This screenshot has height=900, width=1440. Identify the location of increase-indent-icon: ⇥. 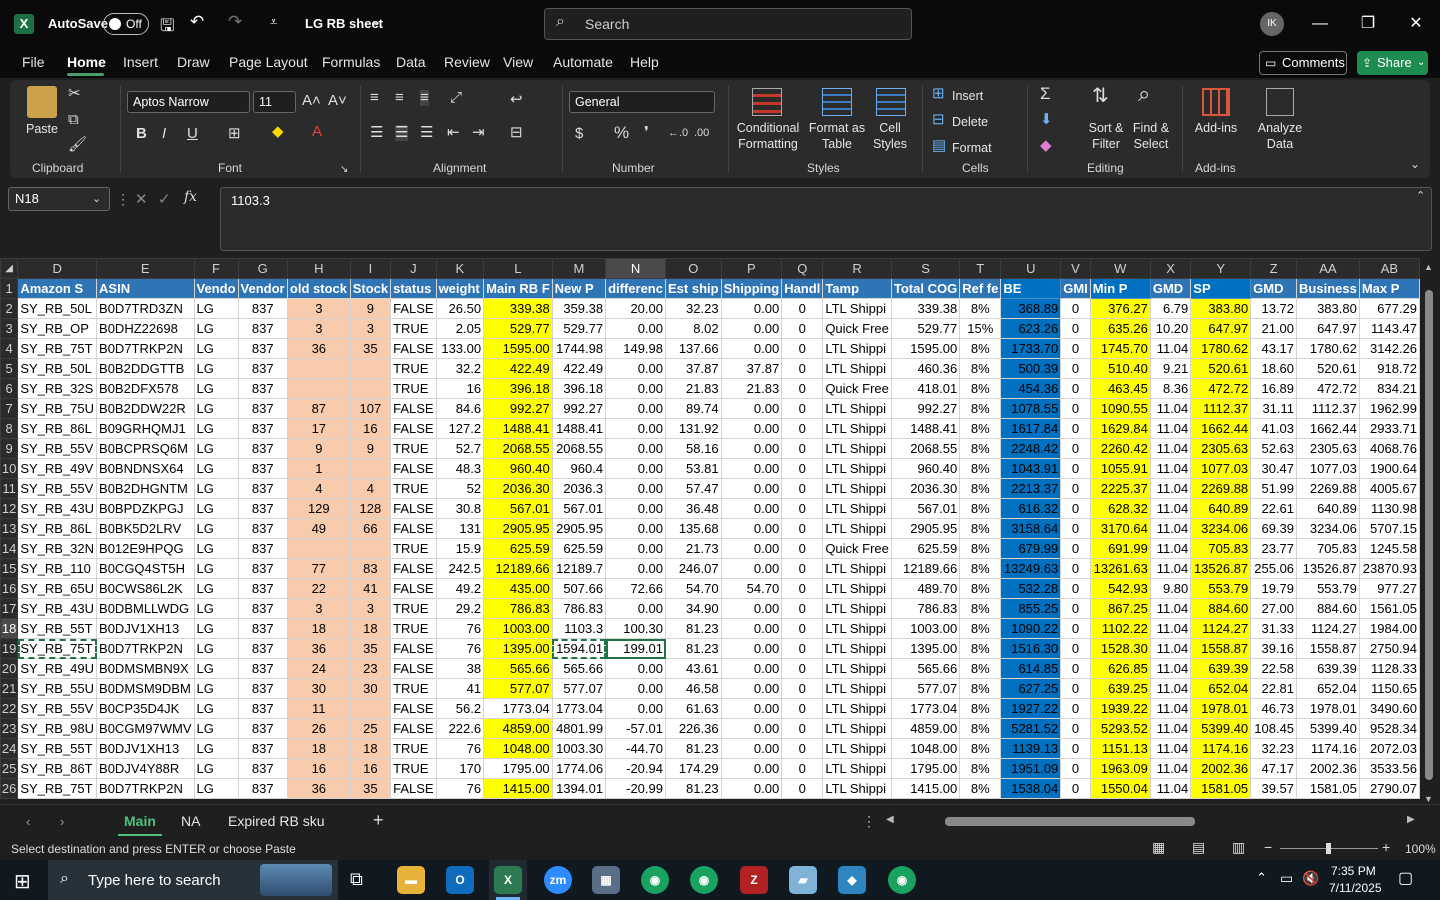
(478, 133).